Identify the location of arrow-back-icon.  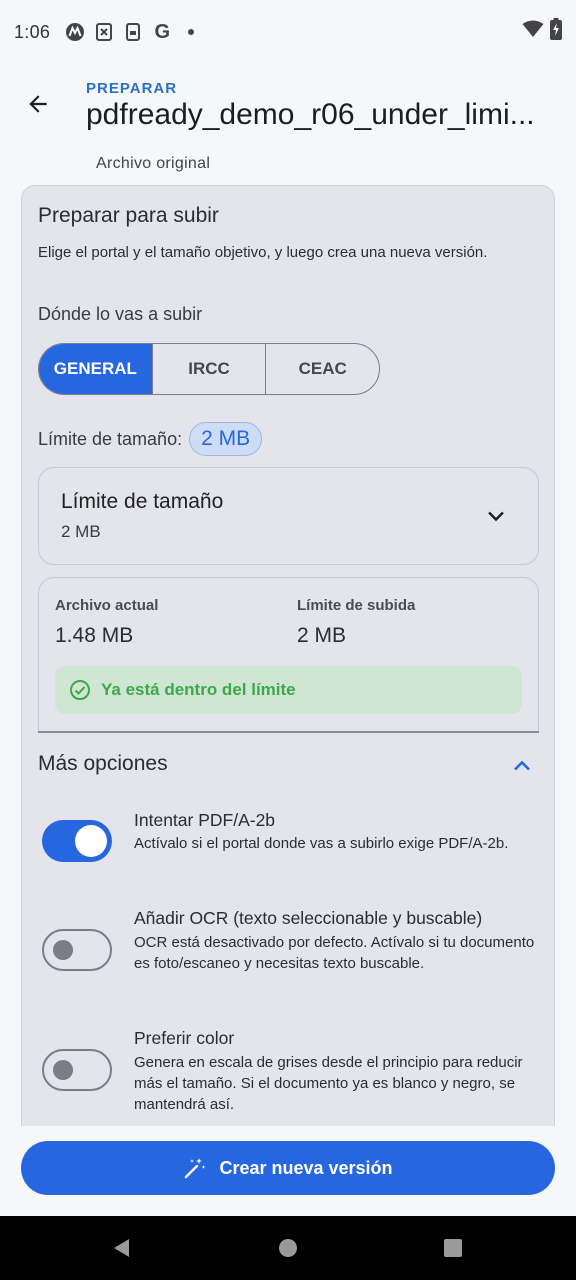
(38, 104).